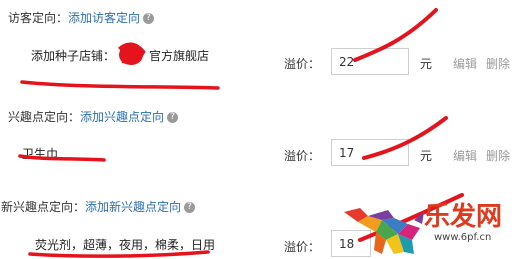 Image resolution: width=521 pixels, height=259 pixels. I want to click on new-interest-targeting-header: 新兴趣点定向：添加新兴趣点定向?, so click(98, 206).